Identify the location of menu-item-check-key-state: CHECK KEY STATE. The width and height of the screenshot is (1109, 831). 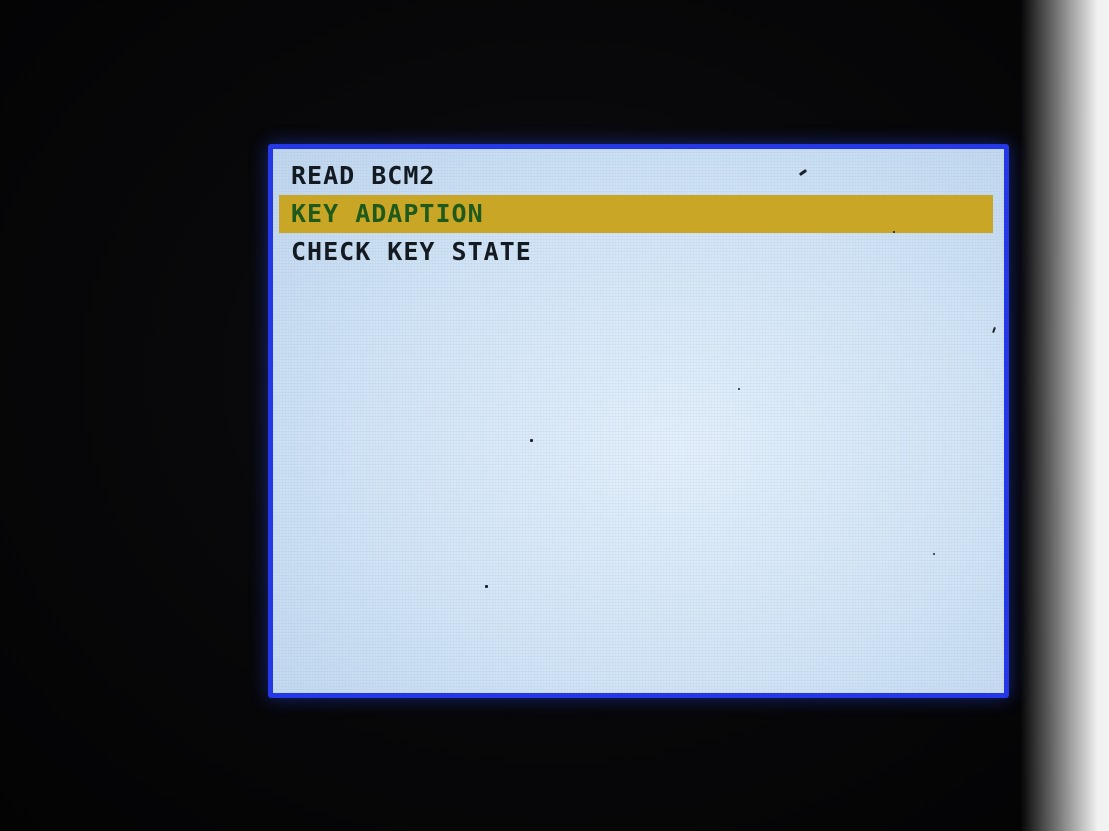
(636, 252).